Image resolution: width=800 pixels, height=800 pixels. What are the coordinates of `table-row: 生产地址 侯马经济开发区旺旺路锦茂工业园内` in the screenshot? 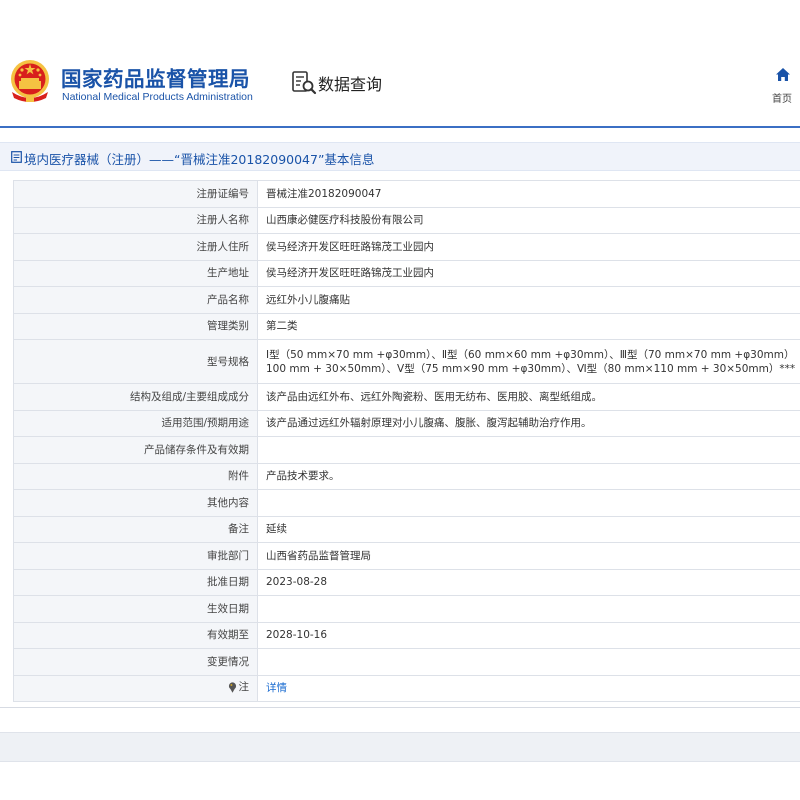 It's located at (406, 273).